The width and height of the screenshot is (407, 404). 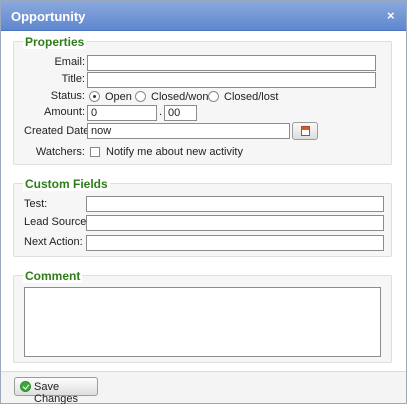 I want to click on test-input, so click(x=235, y=204).